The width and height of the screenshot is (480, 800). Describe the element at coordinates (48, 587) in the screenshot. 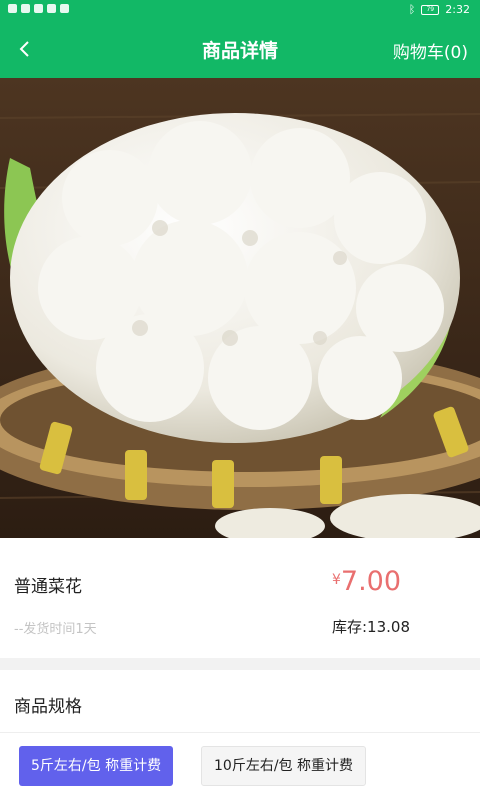

I see `product-name: 普通菜花` at that location.